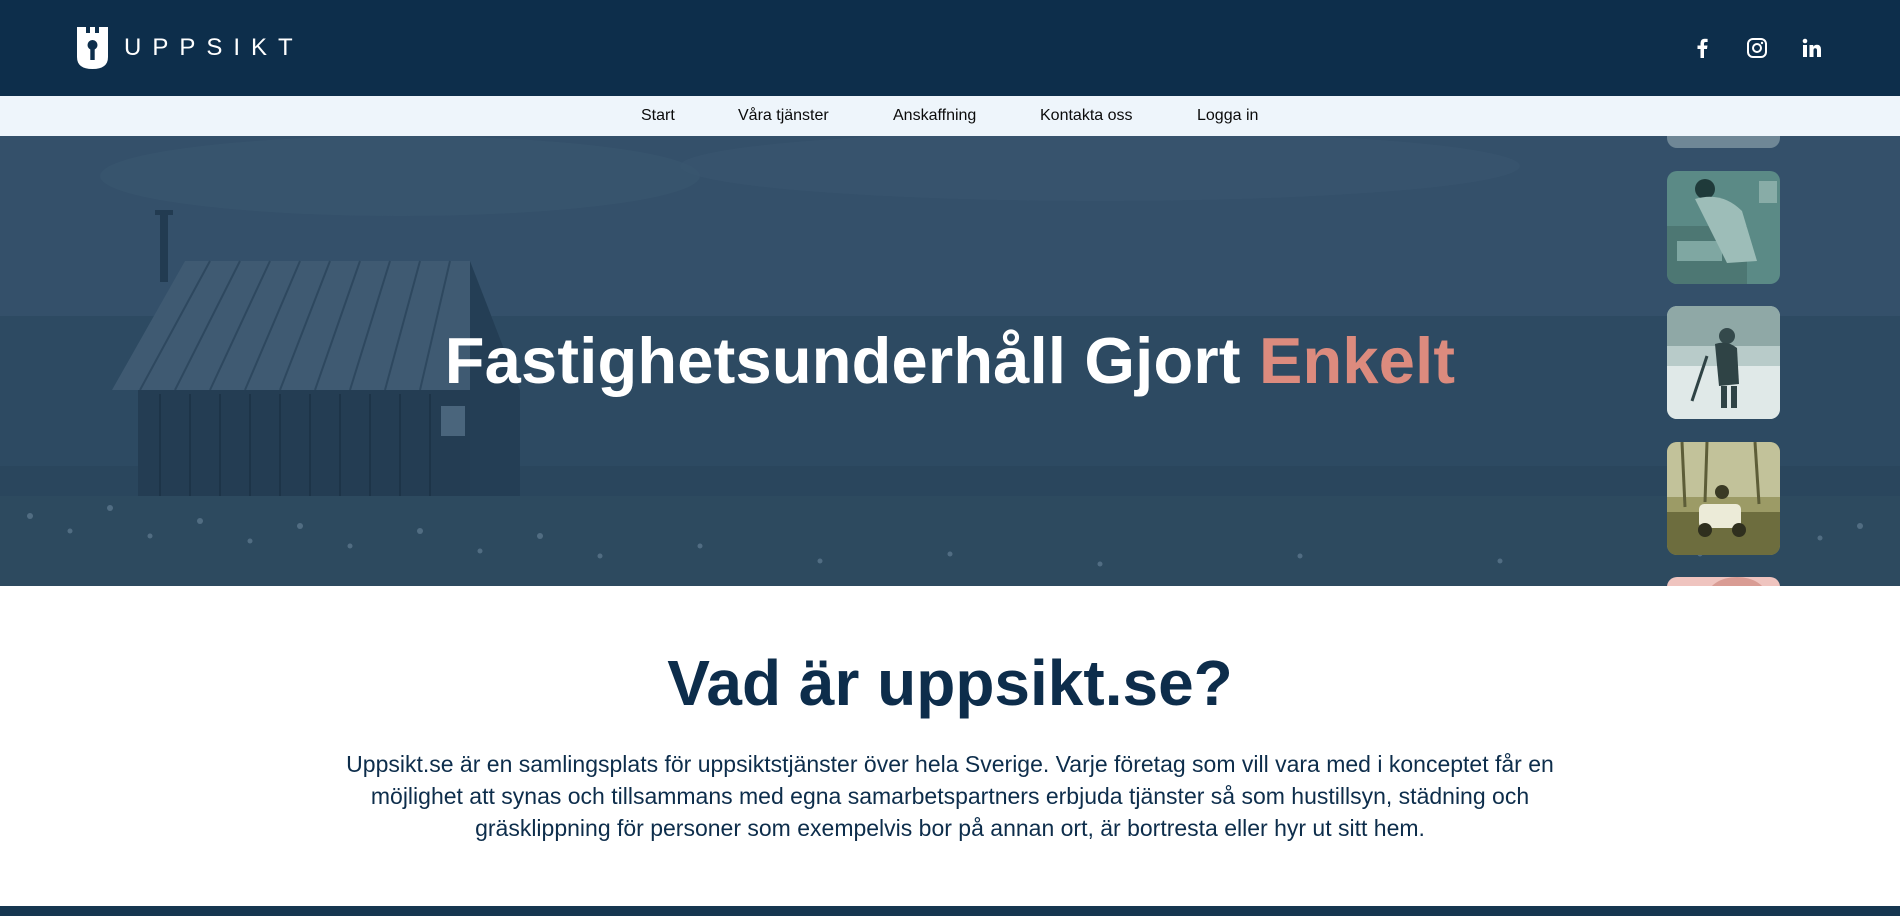 The height and width of the screenshot is (916, 1900). I want to click on facebook-icon, so click(1702, 48).